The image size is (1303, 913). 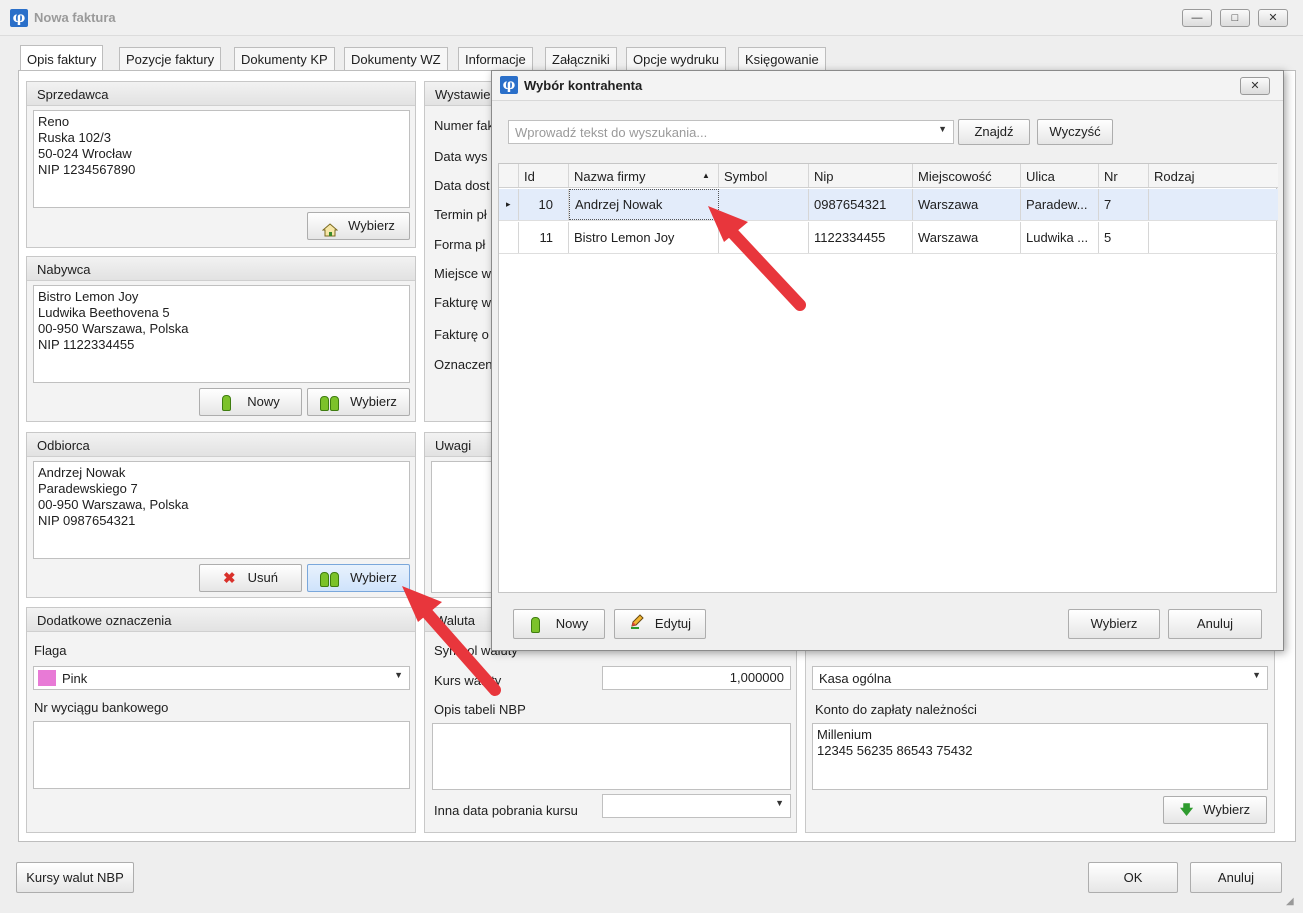 What do you see at coordinates (757, 258) in the screenshot?
I see `annotation-arrow-to-row-icon` at bounding box center [757, 258].